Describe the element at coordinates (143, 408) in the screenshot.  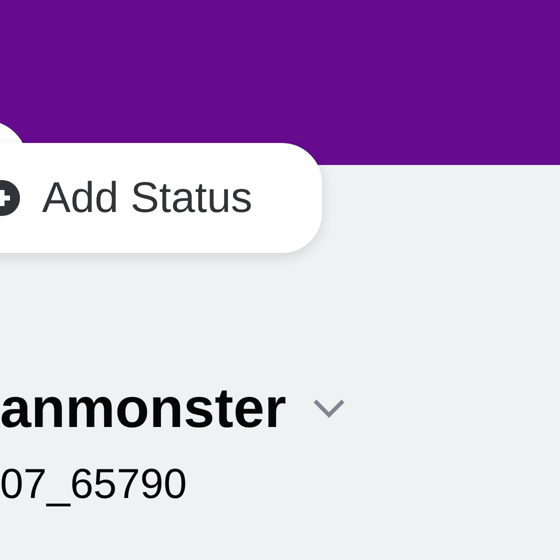
I see `display-name: anmonster` at that location.